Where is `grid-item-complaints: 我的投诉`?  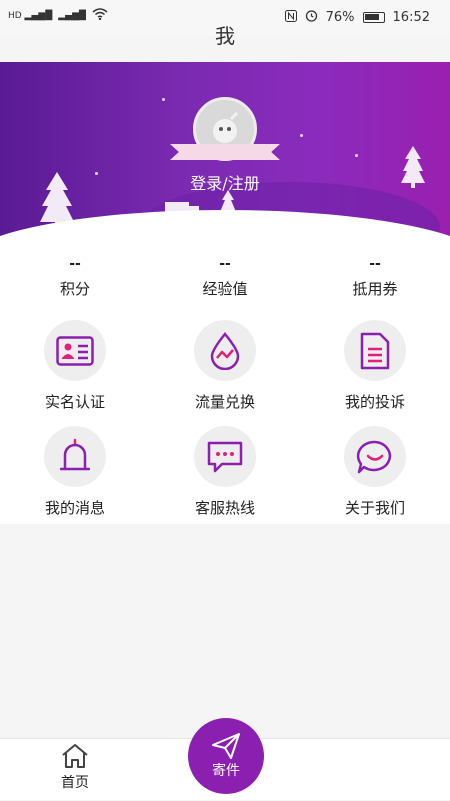 grid-item-complaints: 我的投诉 is located at coordinates (375, 357).